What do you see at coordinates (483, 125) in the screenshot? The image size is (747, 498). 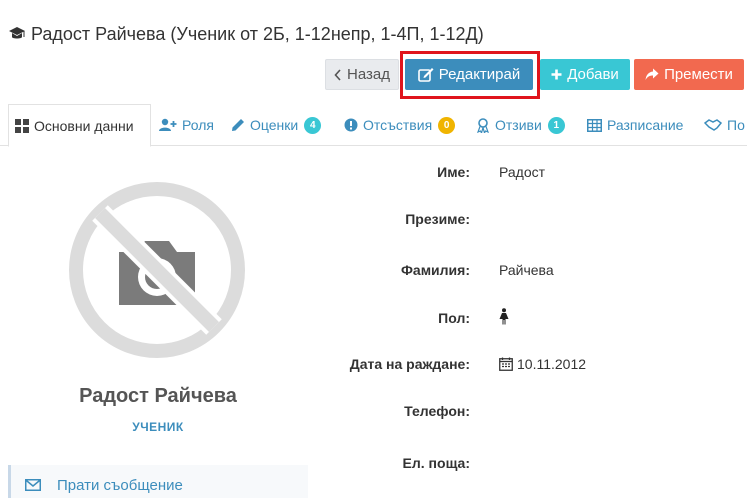 I see `award-icon` at bounding box center [483, 125].